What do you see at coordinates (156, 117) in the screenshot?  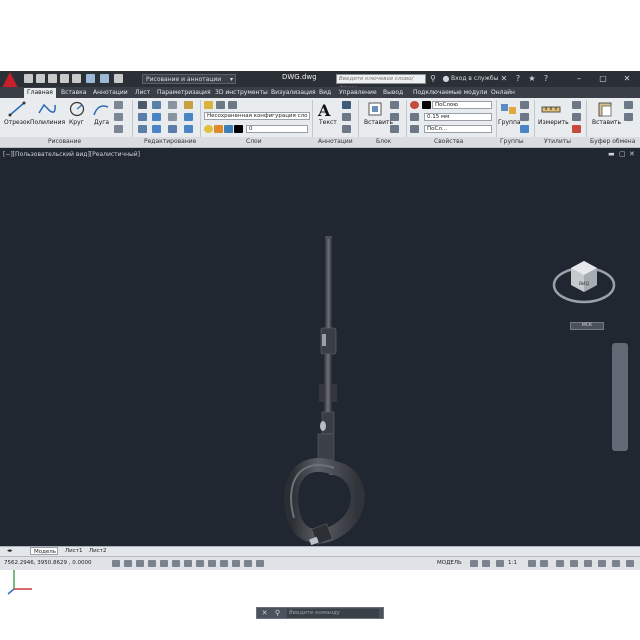 I see `mirror-icon` at bounding box center [156, 117].